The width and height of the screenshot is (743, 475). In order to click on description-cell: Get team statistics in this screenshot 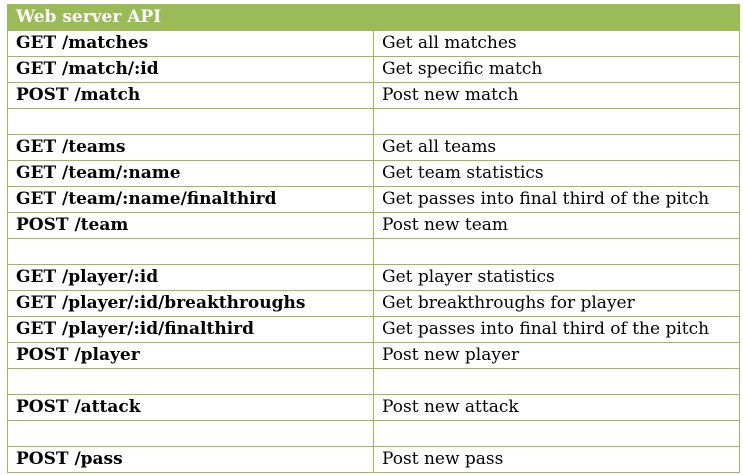, I will do `click(556, 173)`.